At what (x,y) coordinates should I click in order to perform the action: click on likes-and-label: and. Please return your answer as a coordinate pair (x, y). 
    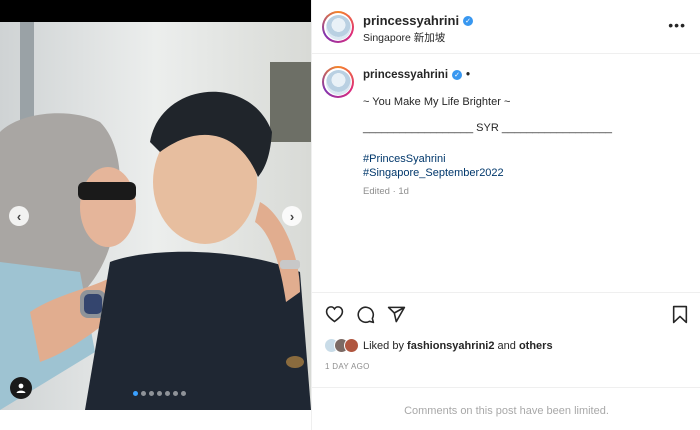
    Looking at the image, I should click on (506, 345).